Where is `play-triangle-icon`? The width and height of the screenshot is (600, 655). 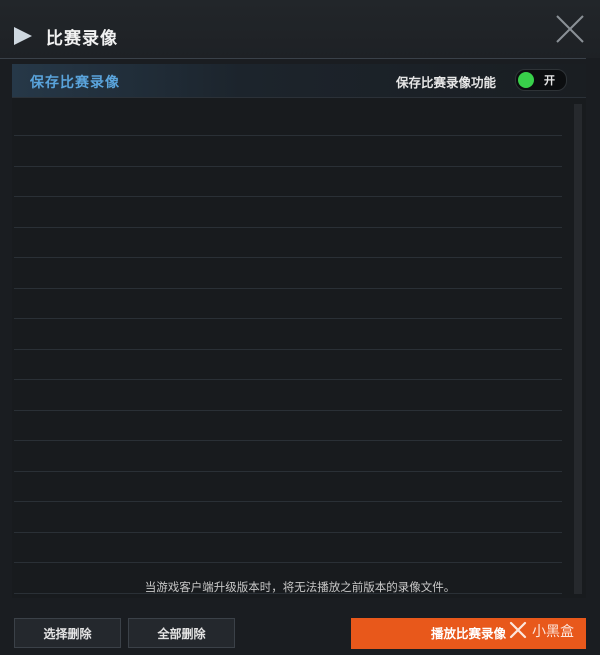
play-triangle-icon is located at coordinates (23, 36).